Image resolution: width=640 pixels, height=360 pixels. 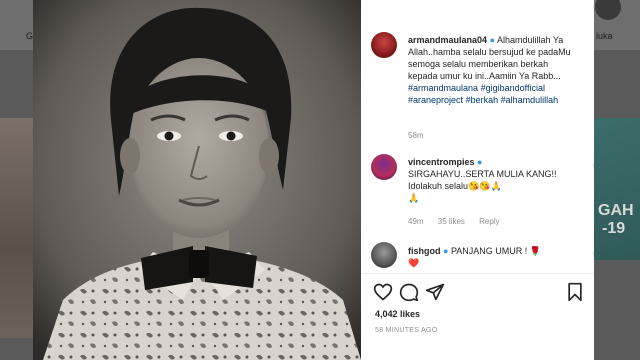 What do you see at coordinates (383, 292) in the screenshot?
I see `heart-icon` at bounding box center [383, 292].